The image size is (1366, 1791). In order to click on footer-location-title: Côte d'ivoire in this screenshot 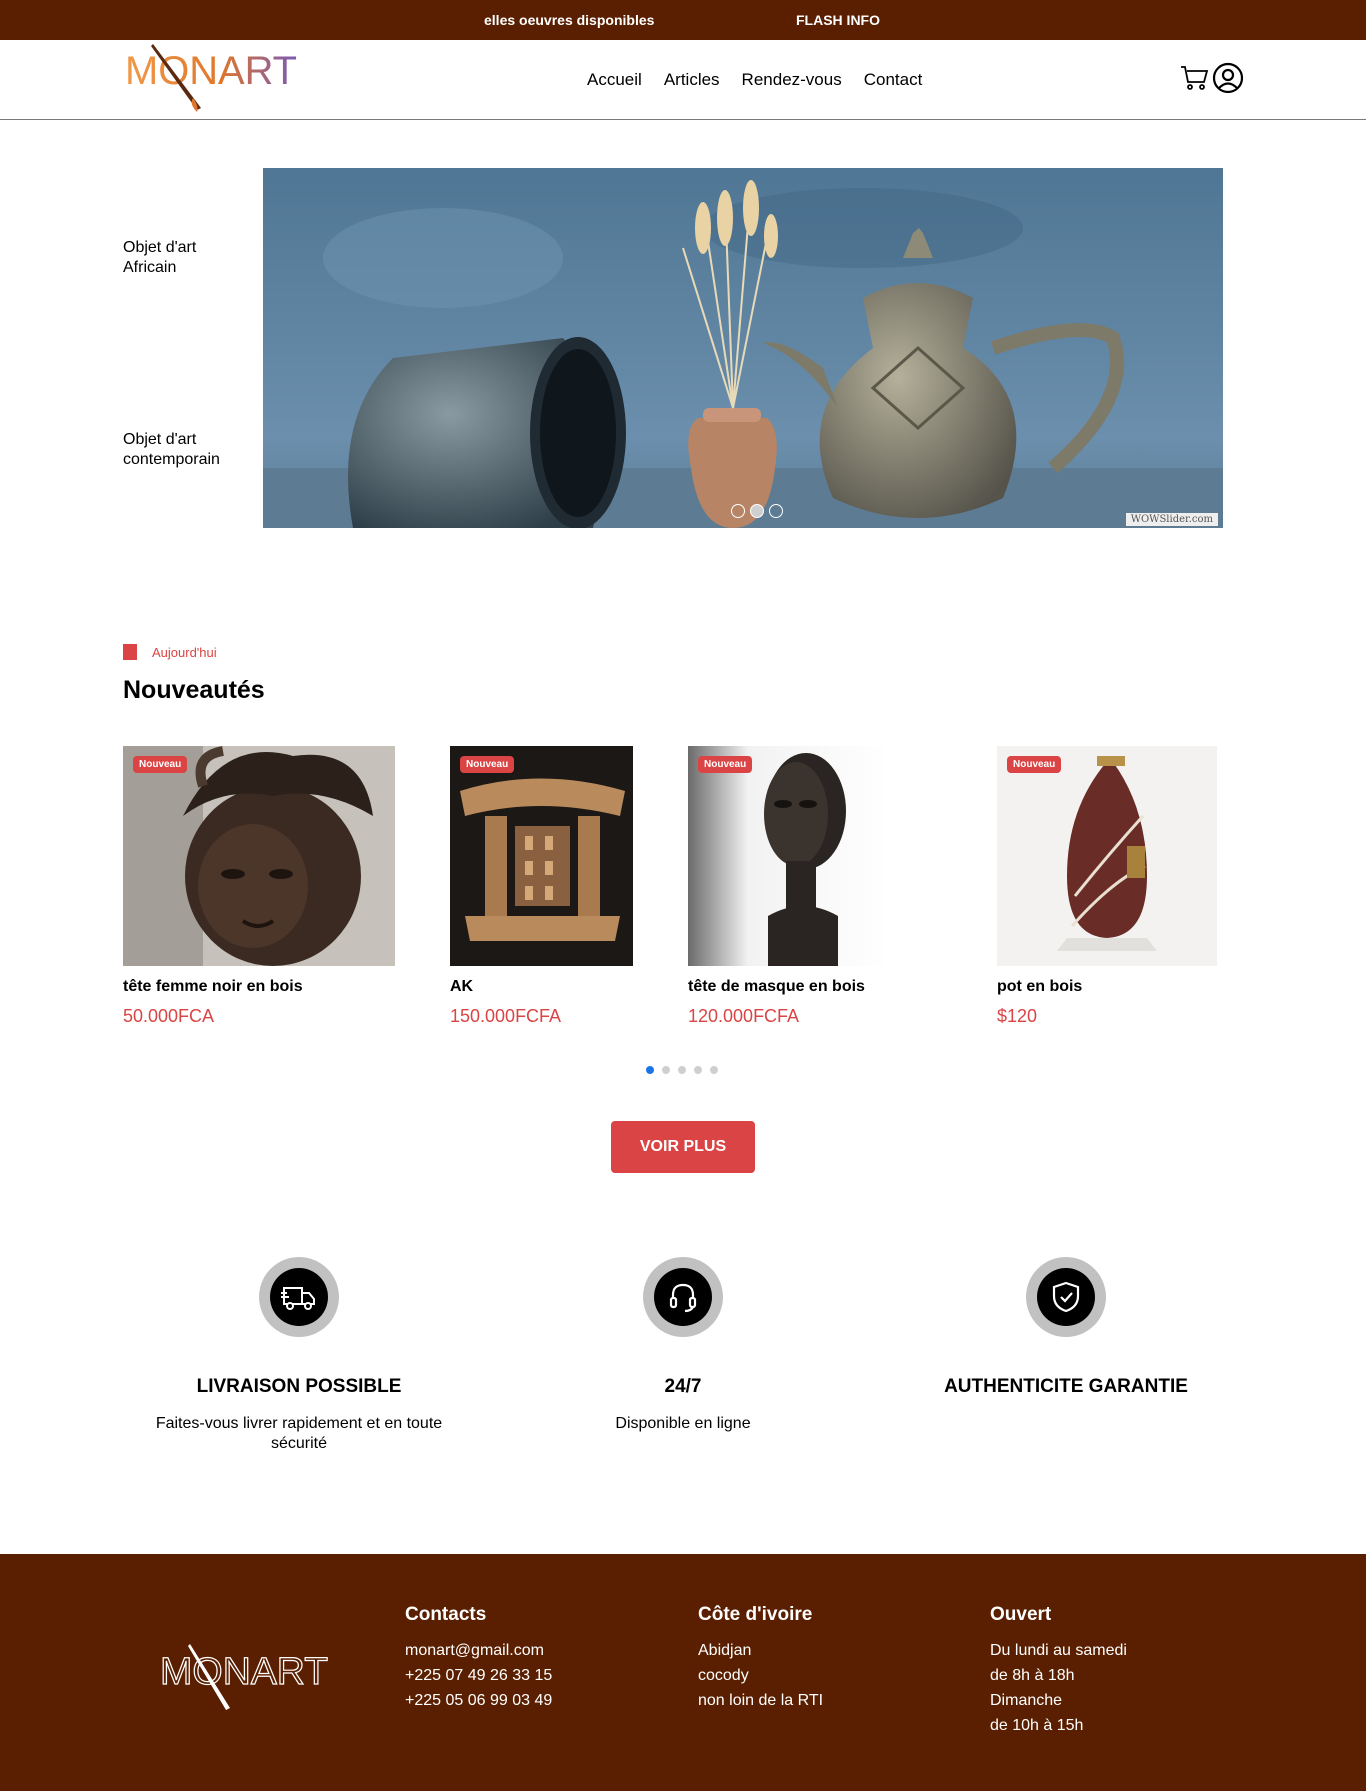, I will do `click(755, 1614)`.